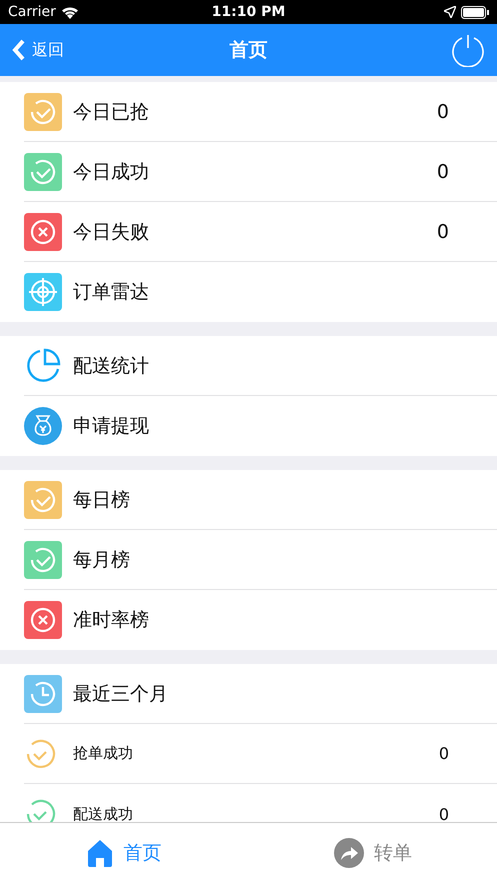  Describe the element at coordinates (474, 12) in the screenshot. I see `battery-icon` at that location.